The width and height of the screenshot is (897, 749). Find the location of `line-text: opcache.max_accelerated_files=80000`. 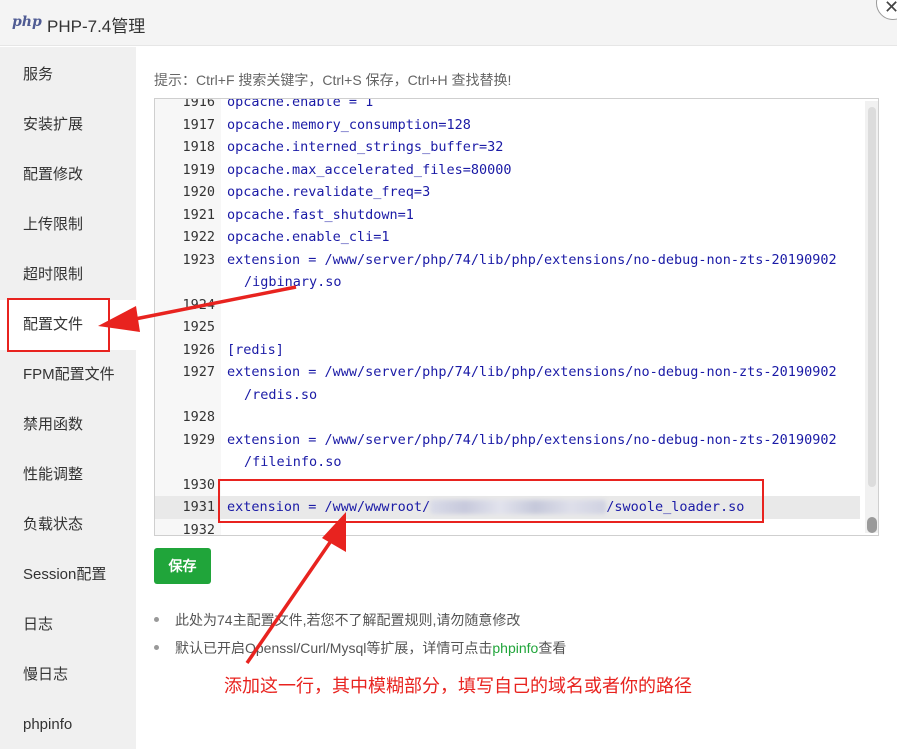

line-text: opcache.max_accelerated_files=80000 is located at coordinates (540, 170).